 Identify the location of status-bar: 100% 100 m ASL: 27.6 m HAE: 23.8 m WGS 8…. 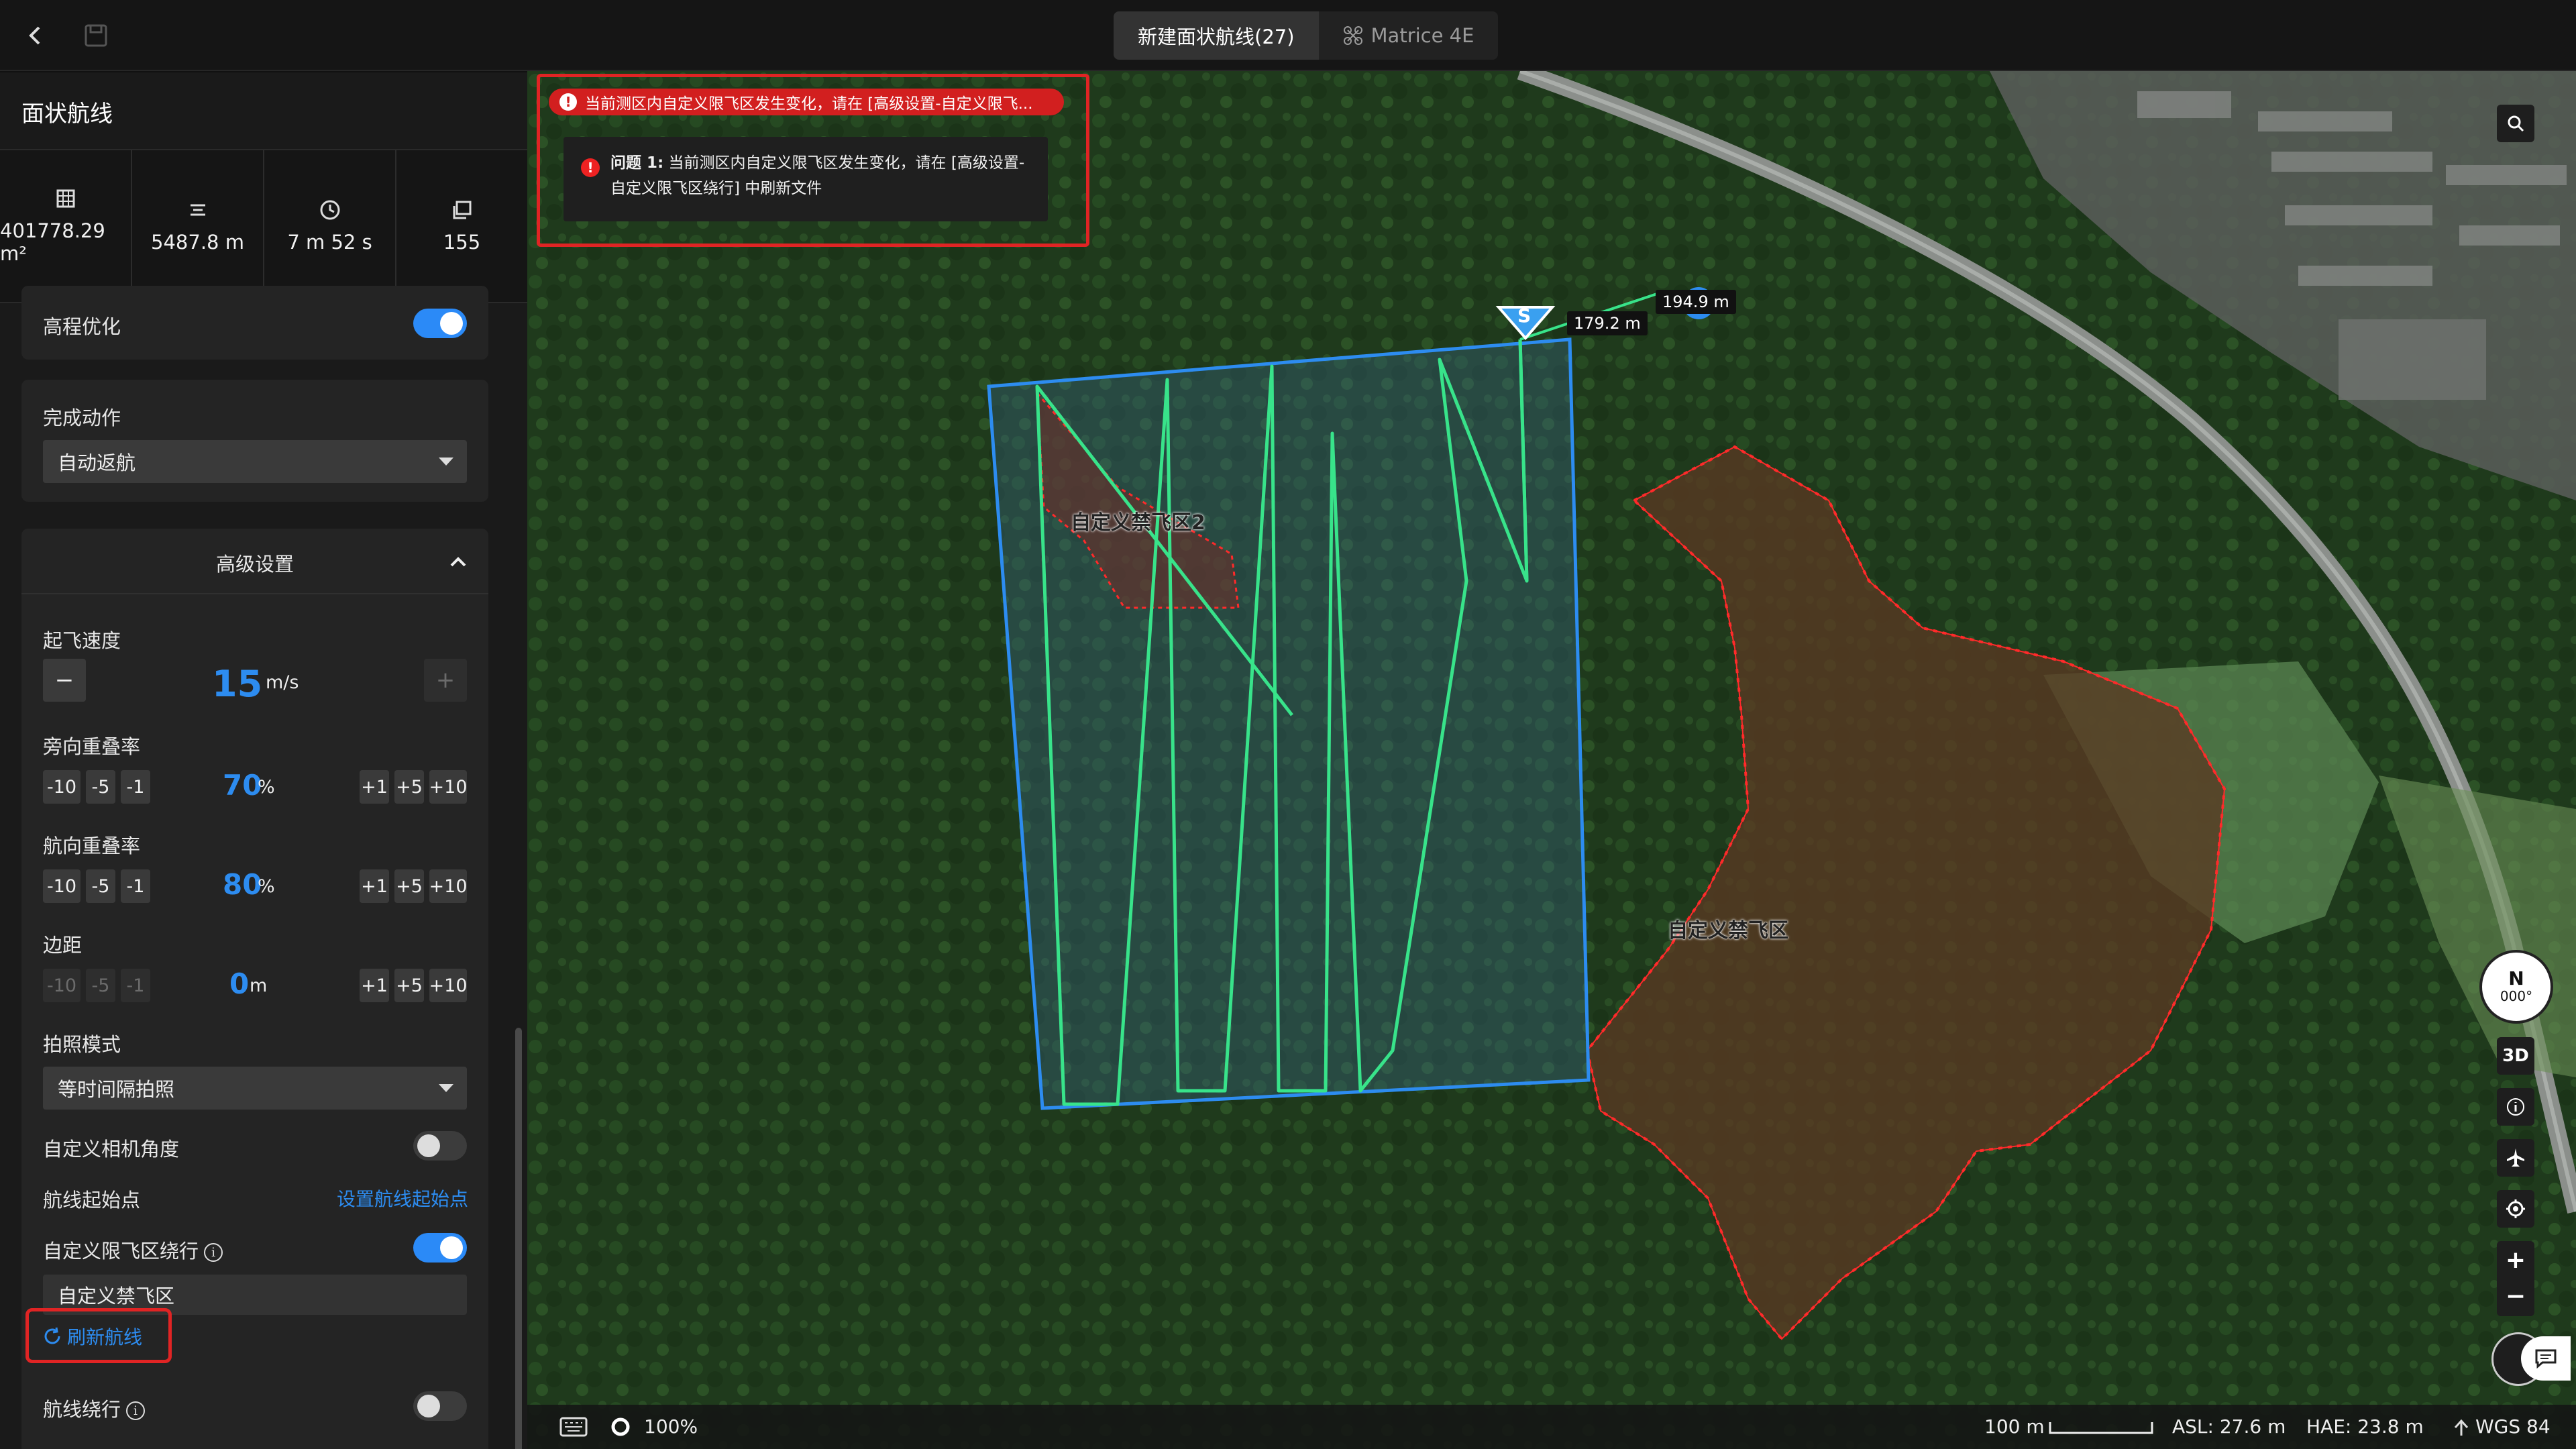
(1551, 1427).